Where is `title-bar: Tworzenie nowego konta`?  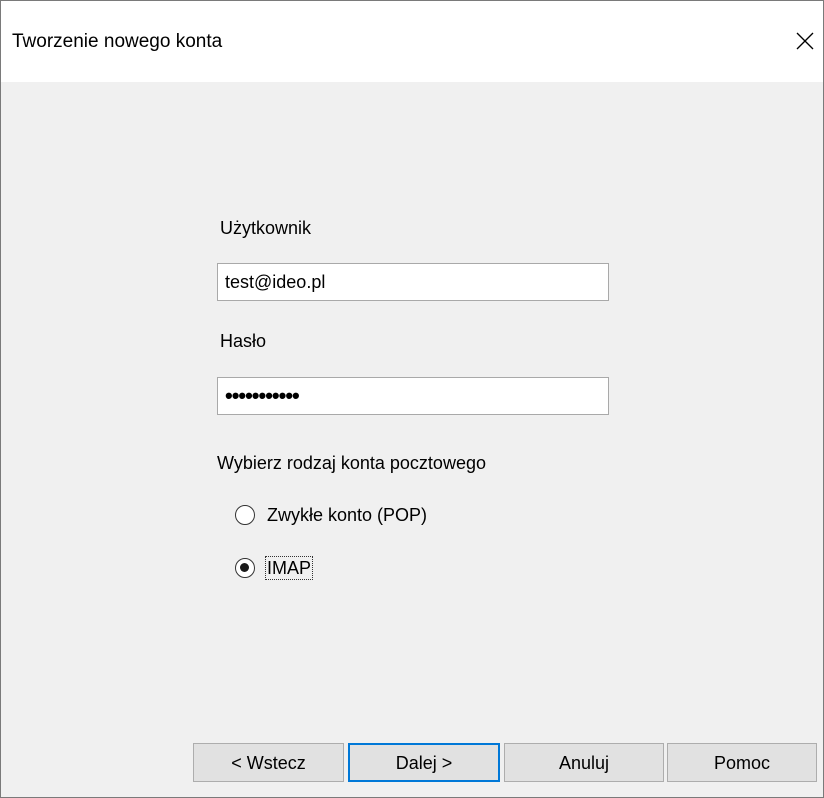
title-bar: Tworzenie nowego konta is located at coordinates (412, 41).